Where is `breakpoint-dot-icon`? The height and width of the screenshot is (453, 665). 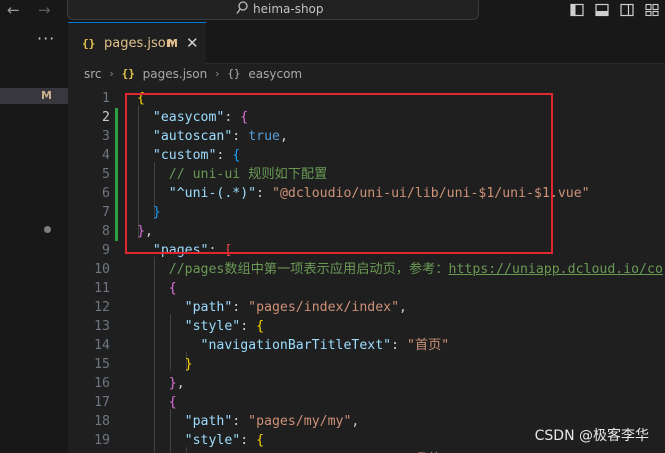
breakpoint-dot-icon is located at coordinates (47, 229).